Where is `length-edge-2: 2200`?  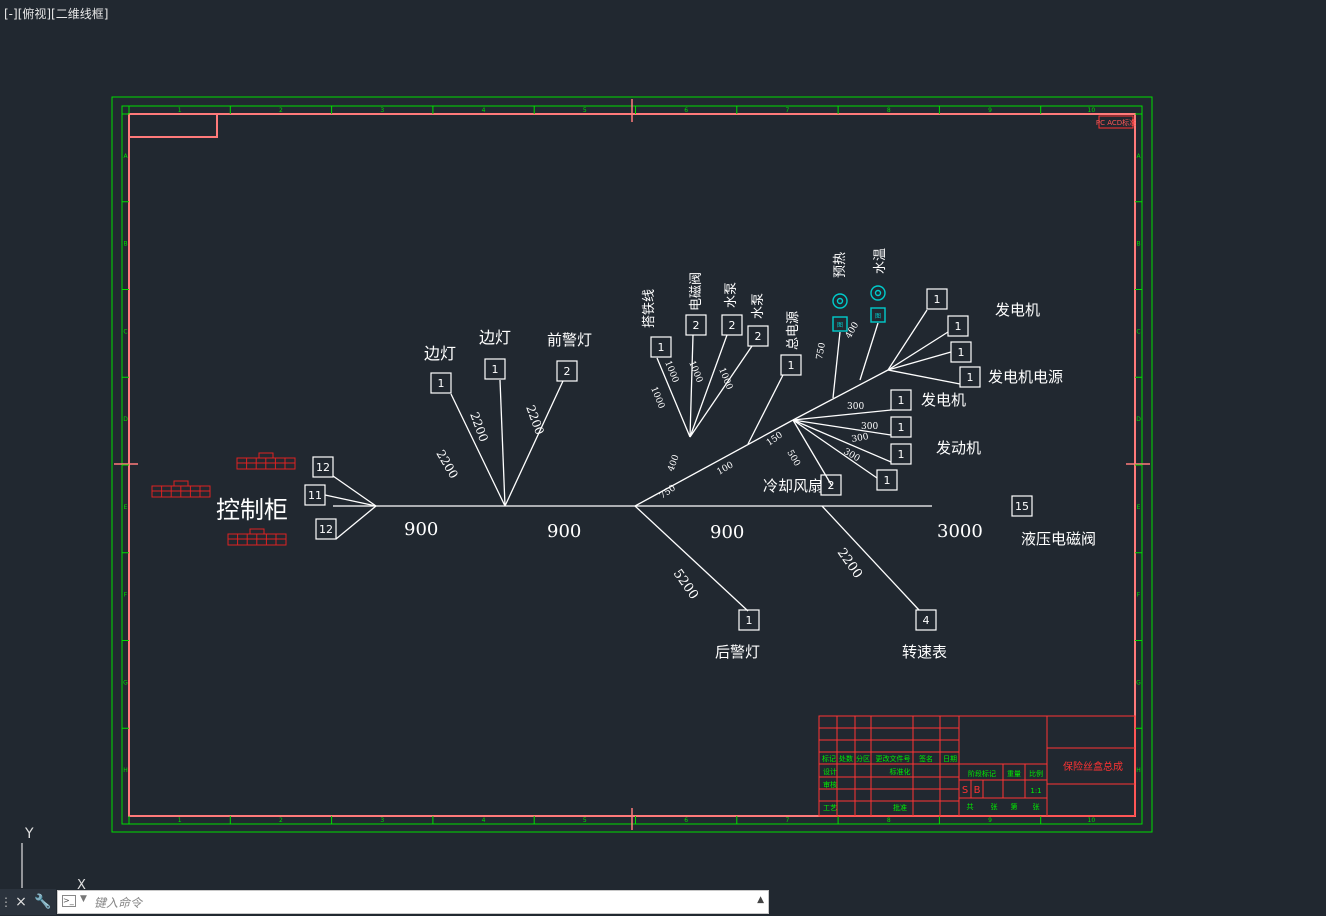 length-edge-2: 2200 is located at coordinates (479, 426).